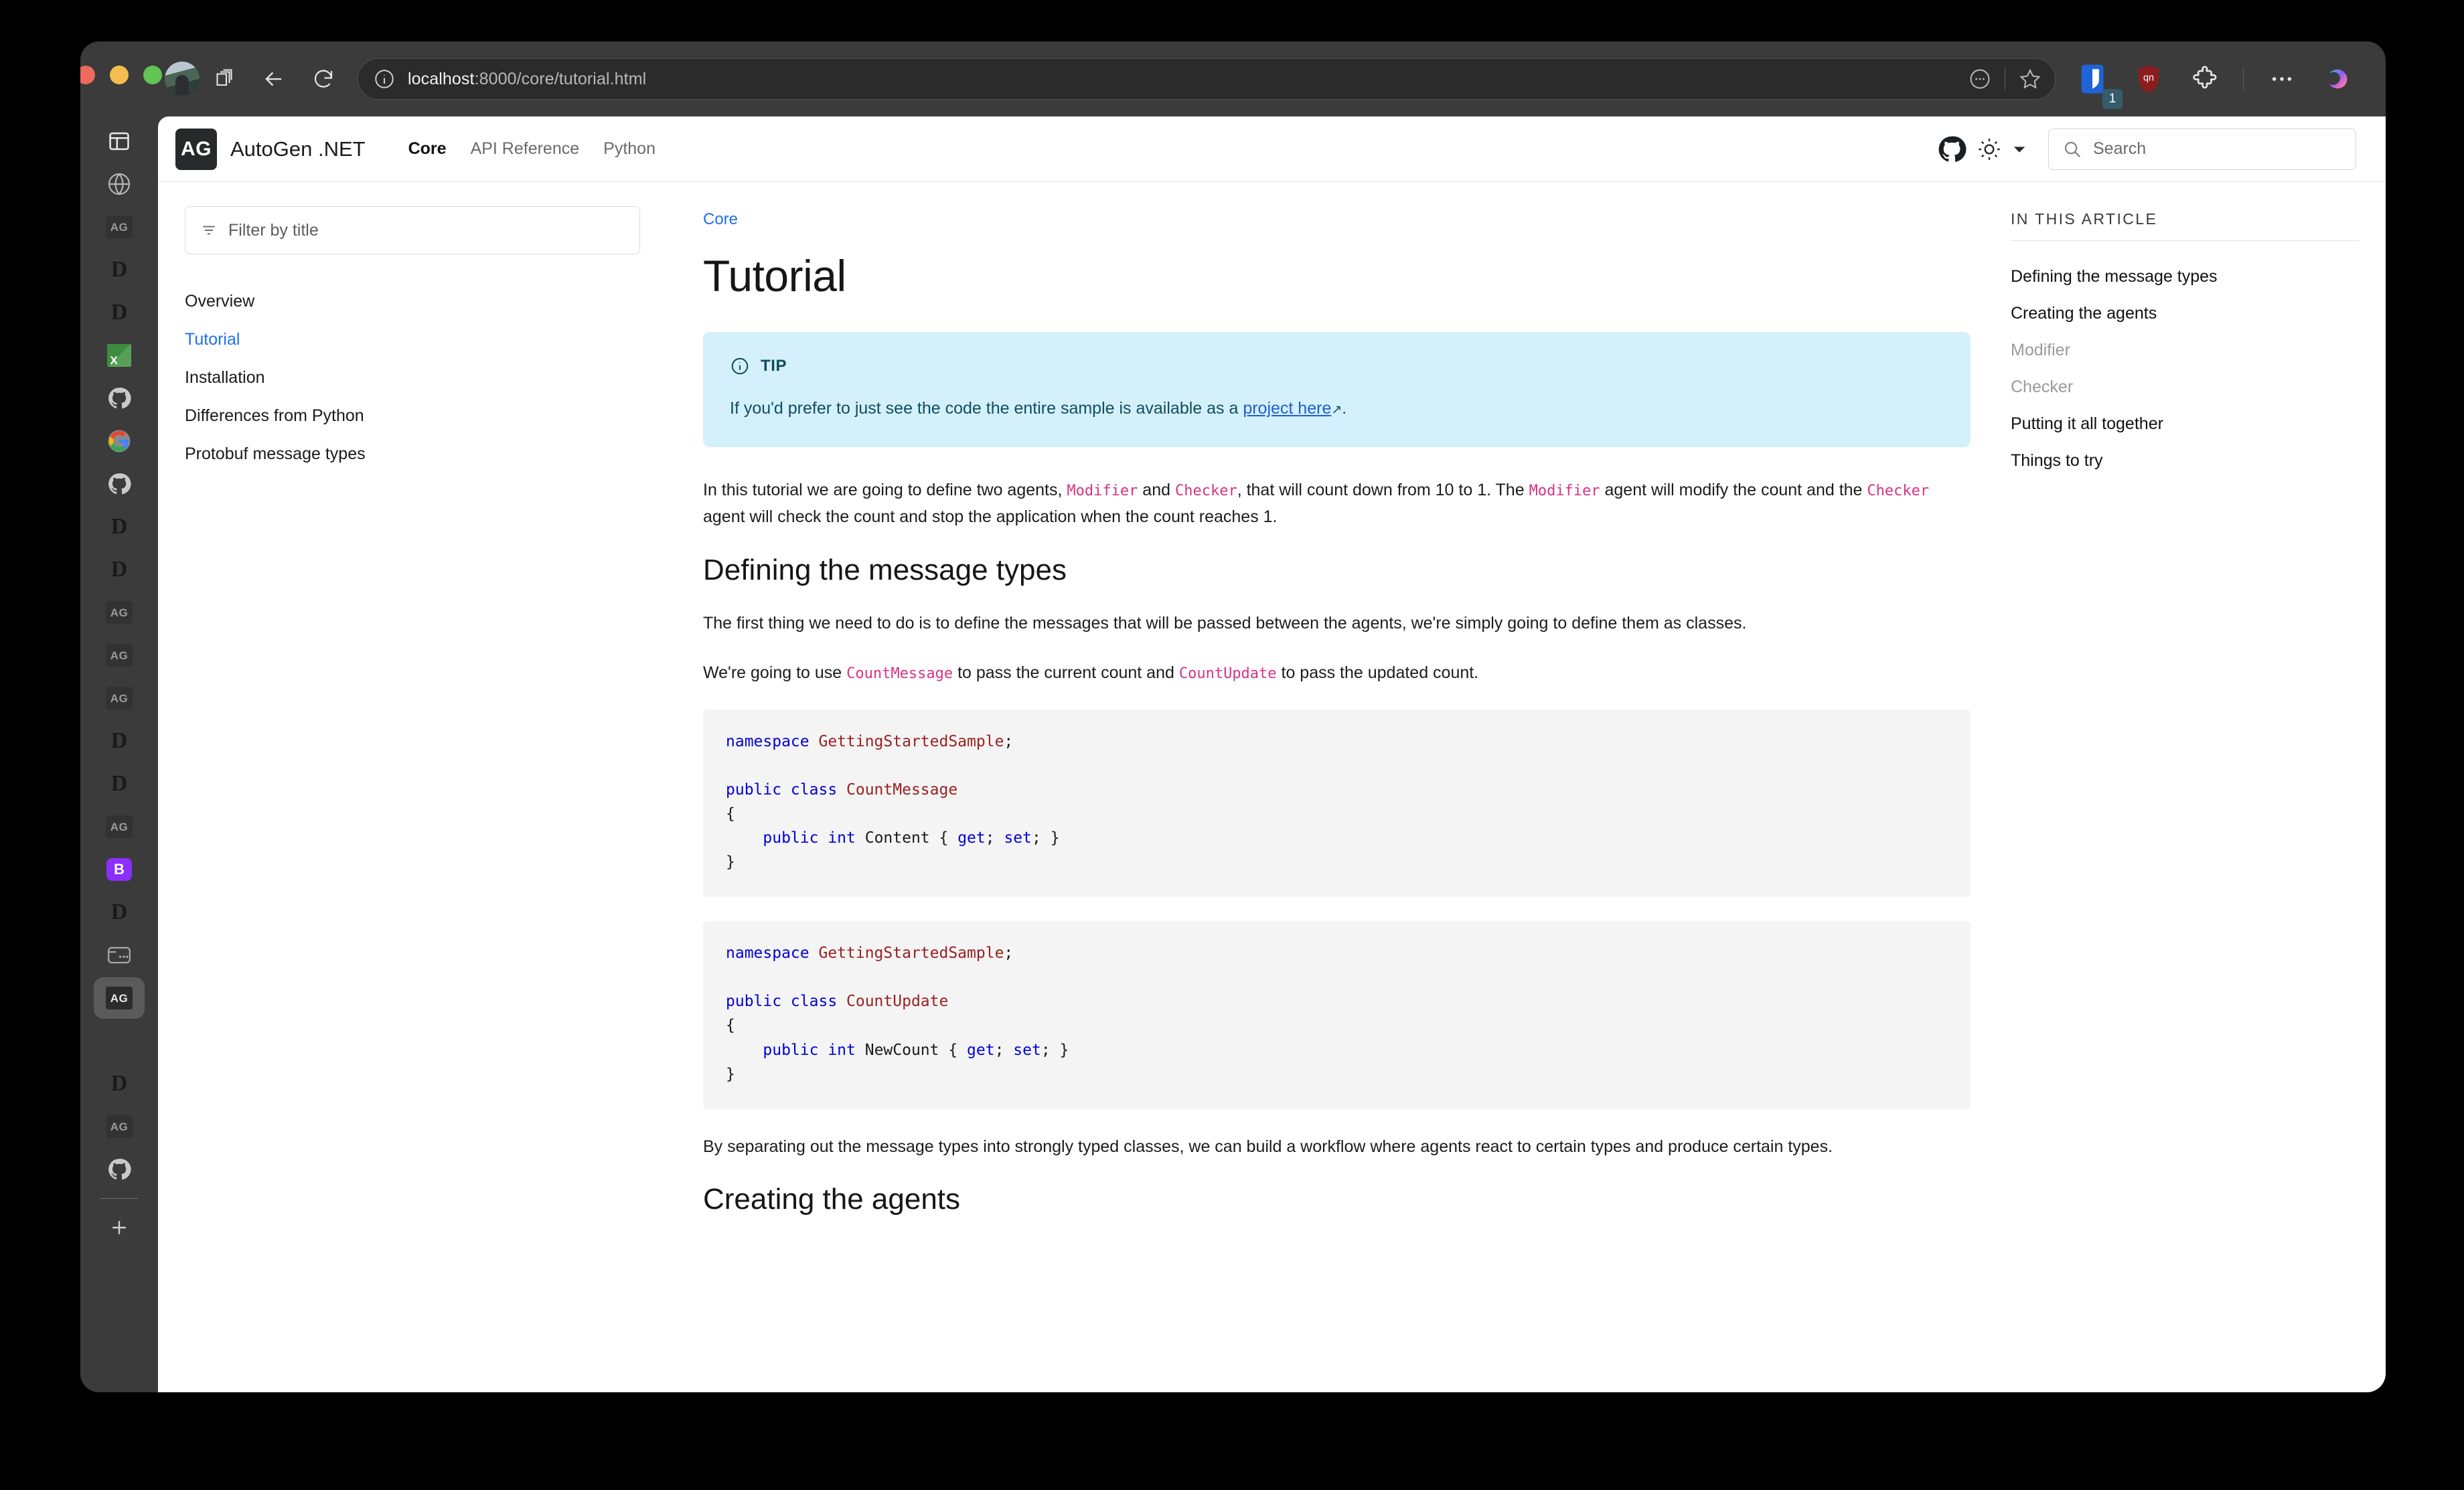  I want to click on vault-icon, so click(2092, 79).